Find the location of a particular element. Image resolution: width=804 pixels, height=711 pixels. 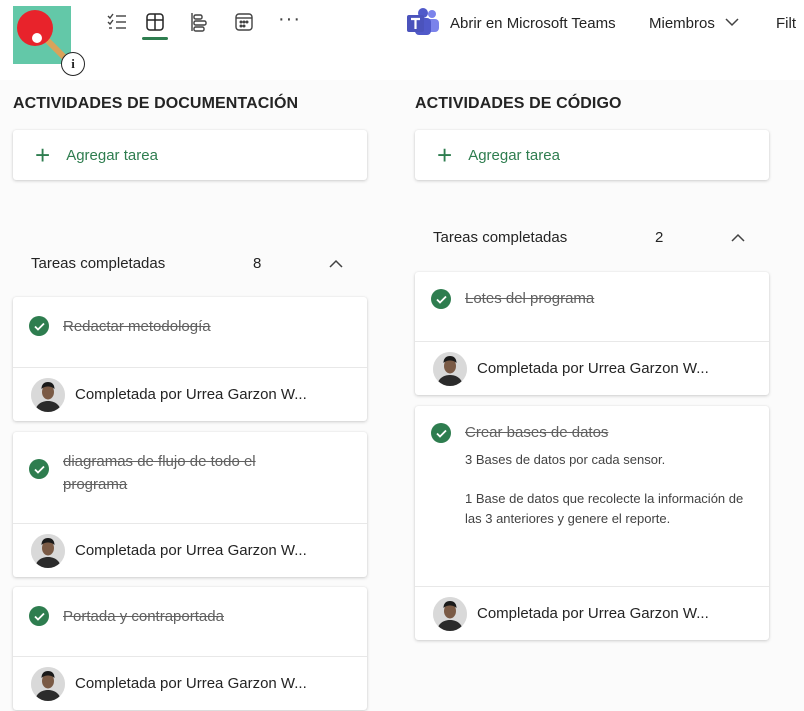

completed-tasks-toggle: Tareas completadas 8 is located at coordinates (190, 263).